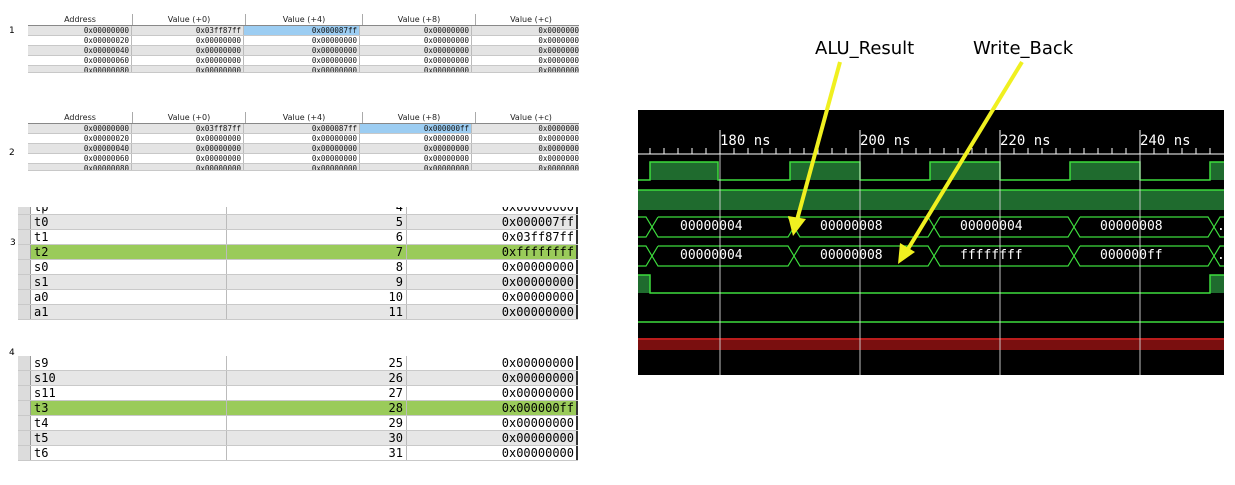 This screenshot has width=1235, height=485. What do you see at coordinates (129, 423) in the screenshot?
I see `register-name: t4` at bounding box center [129, 423].